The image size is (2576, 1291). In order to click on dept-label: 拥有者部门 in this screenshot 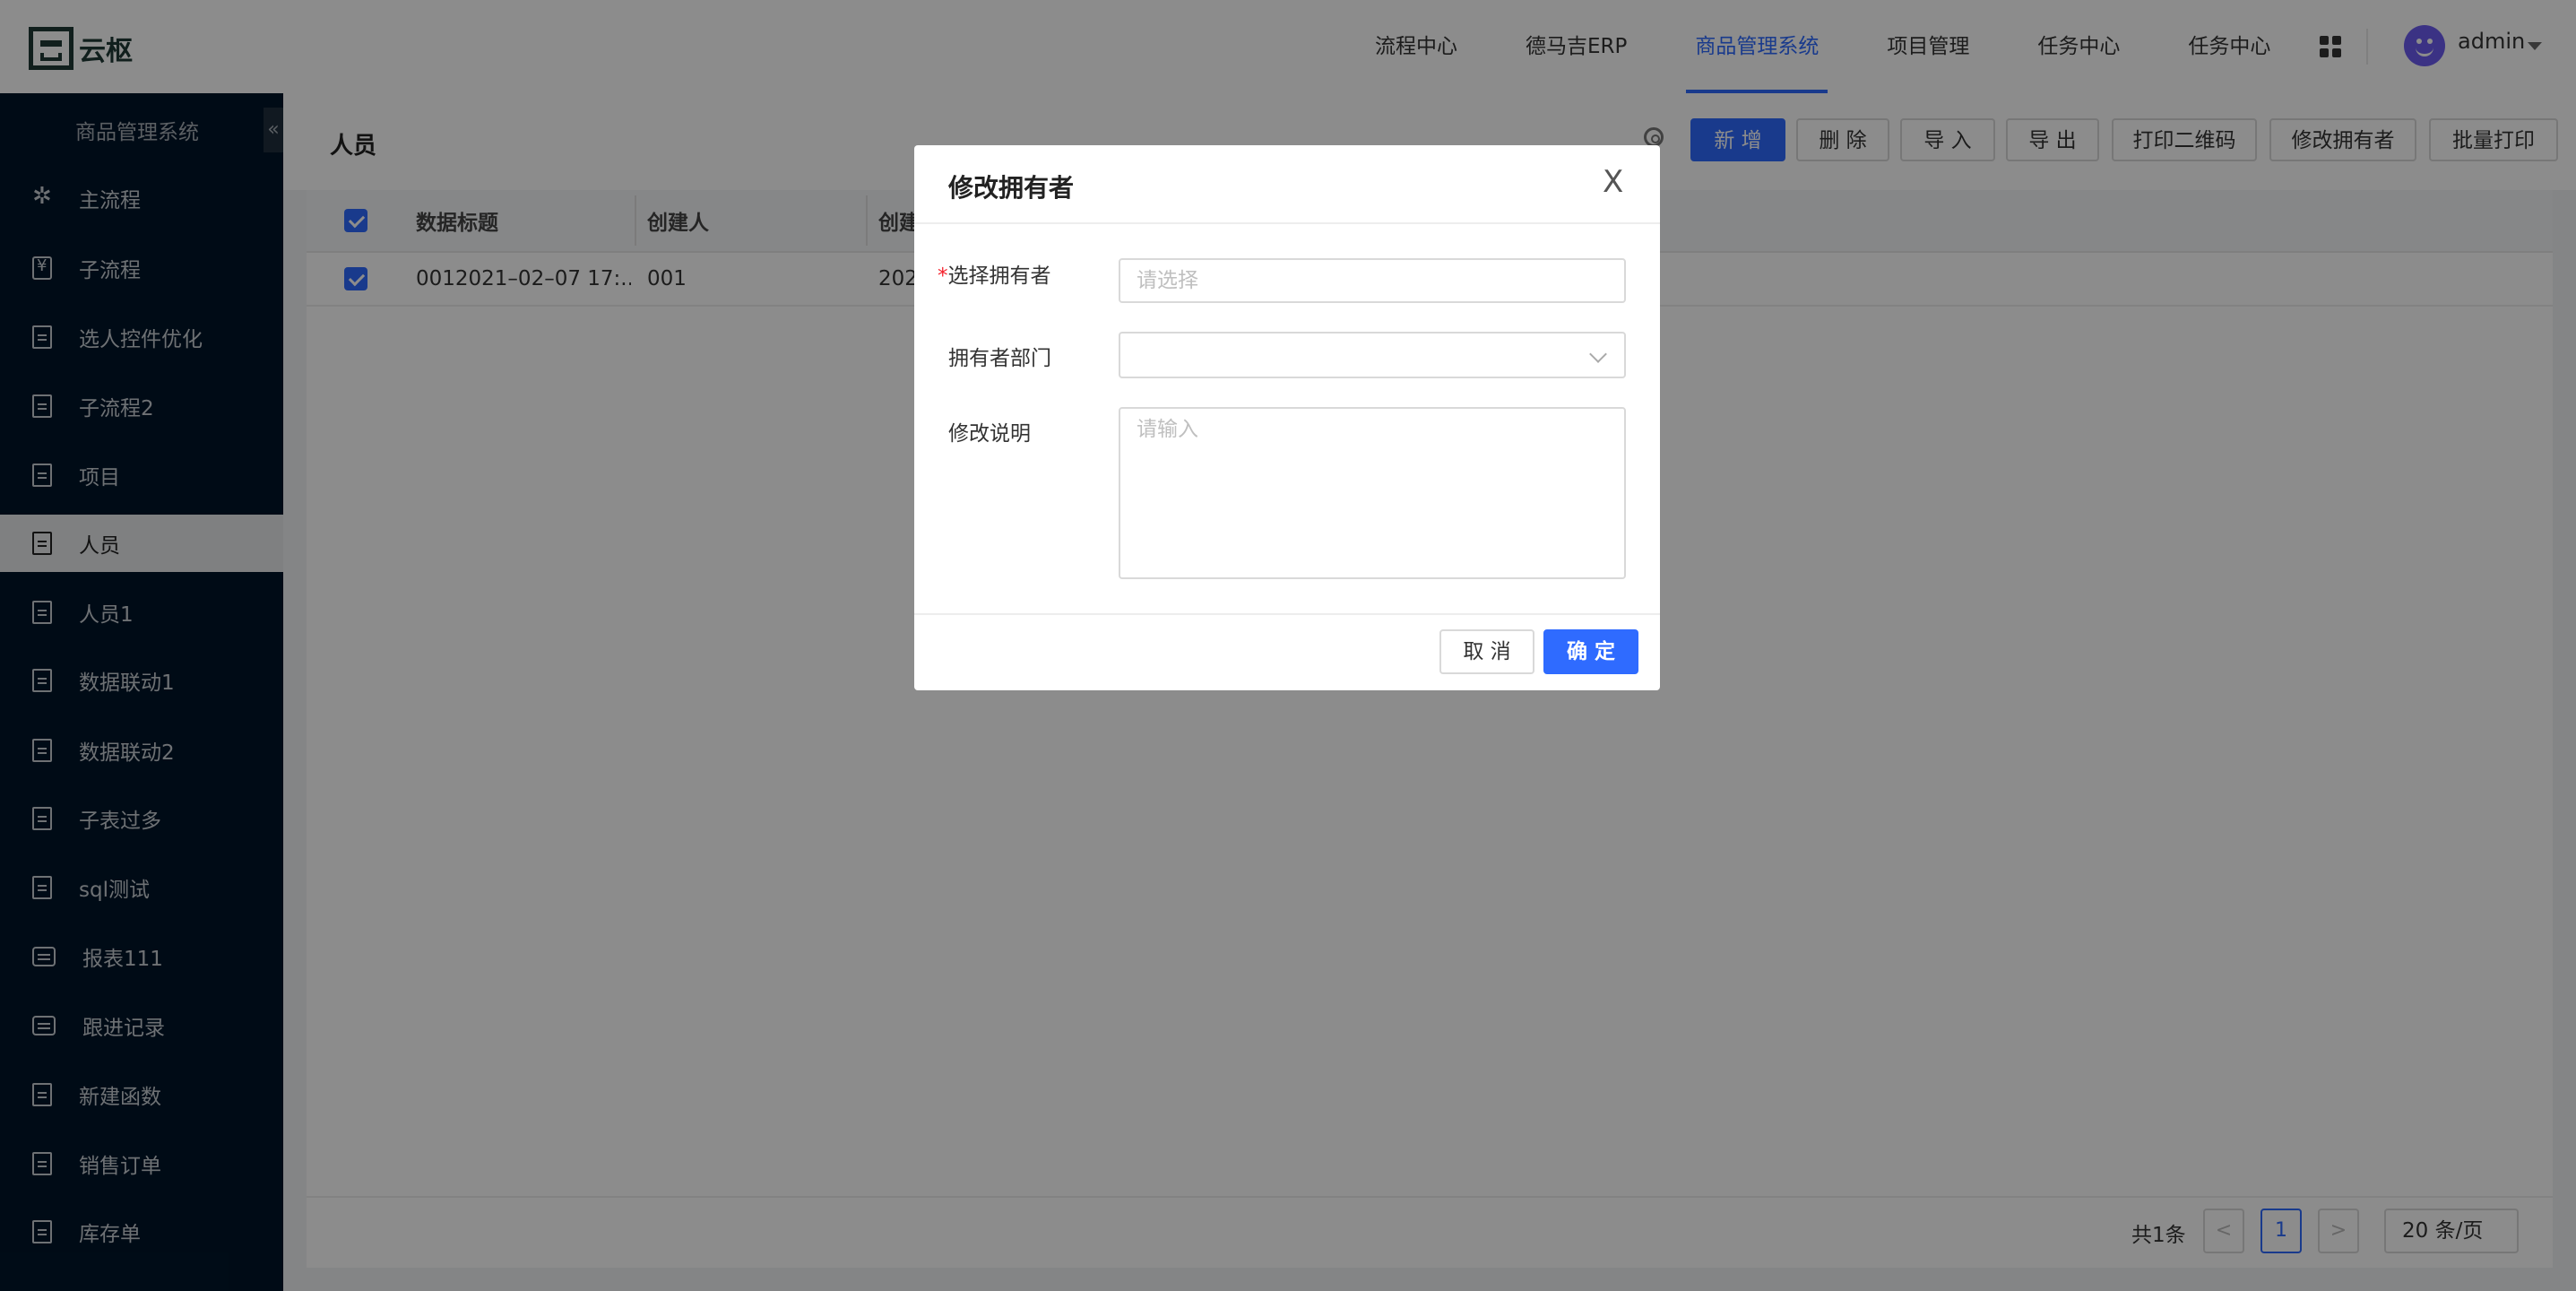, I will do `click(999, 359)`.